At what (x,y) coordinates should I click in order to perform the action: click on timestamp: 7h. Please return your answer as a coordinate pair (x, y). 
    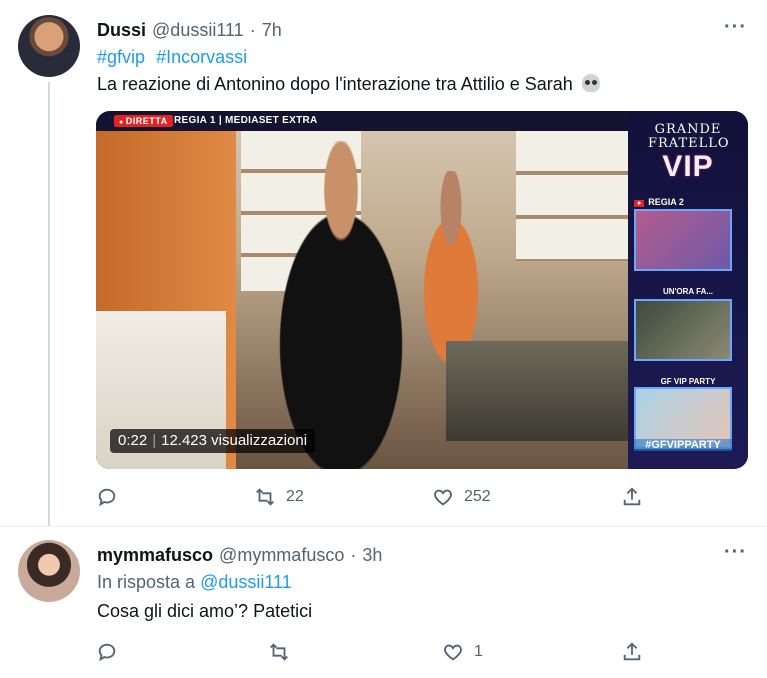
    Looking at the image, I should click on (272, 30).